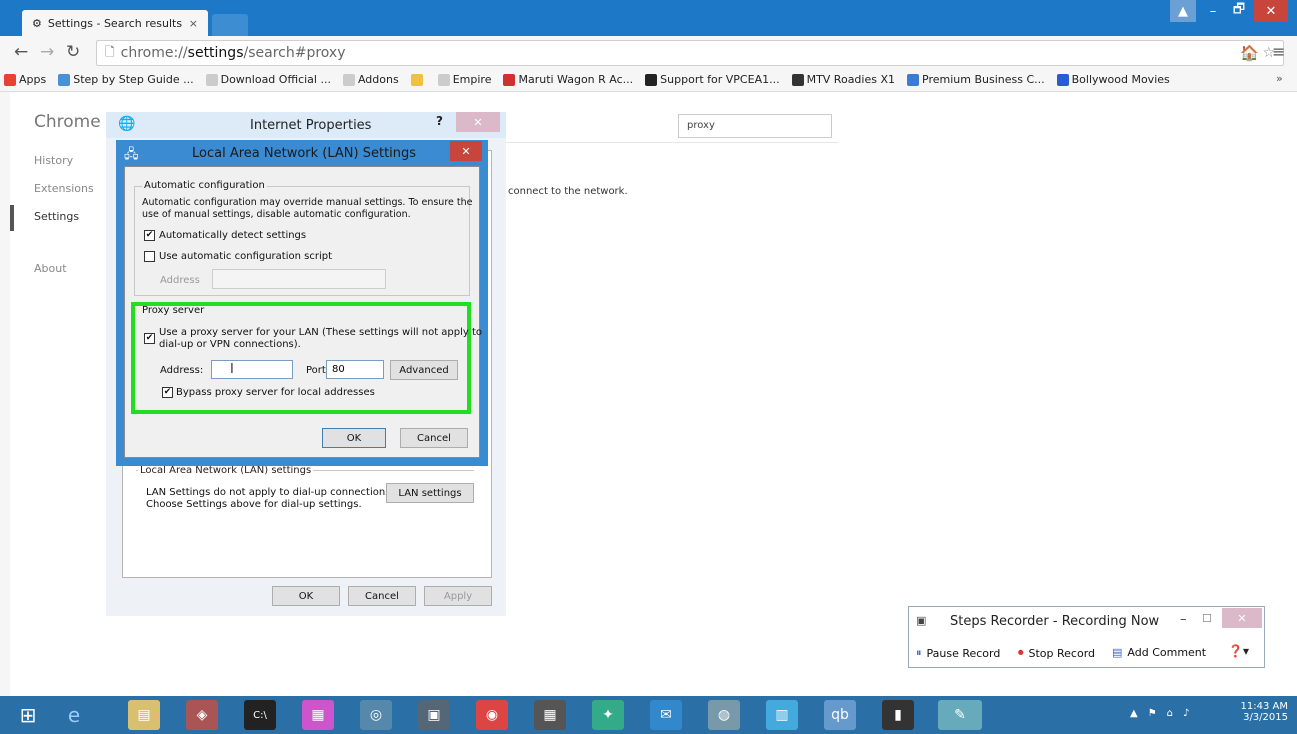 This screenshot has height=734, width=1297. What do you see at coordinates (149, 235) in the screenshot?
I see `auto-detect-checkbox: ✔` at bounding box center [149, 235].